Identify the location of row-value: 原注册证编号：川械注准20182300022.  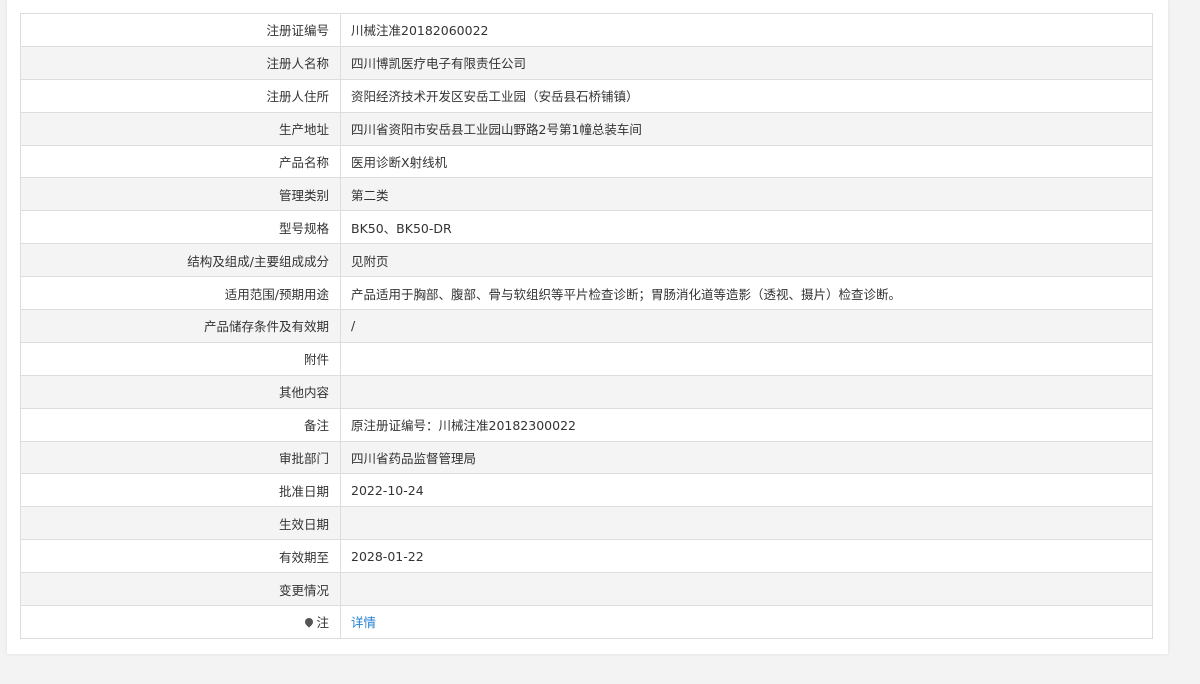
(746, 424).